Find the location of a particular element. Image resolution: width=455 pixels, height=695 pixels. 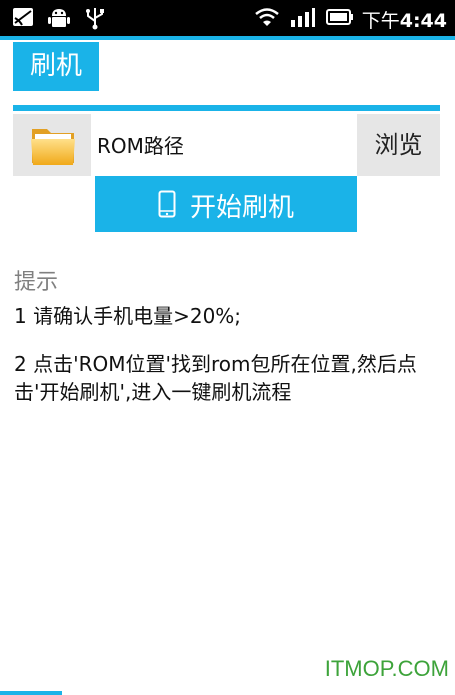

hint-line-1: 1 请确认手机电量>20%; is located at coordinates (128, 316).